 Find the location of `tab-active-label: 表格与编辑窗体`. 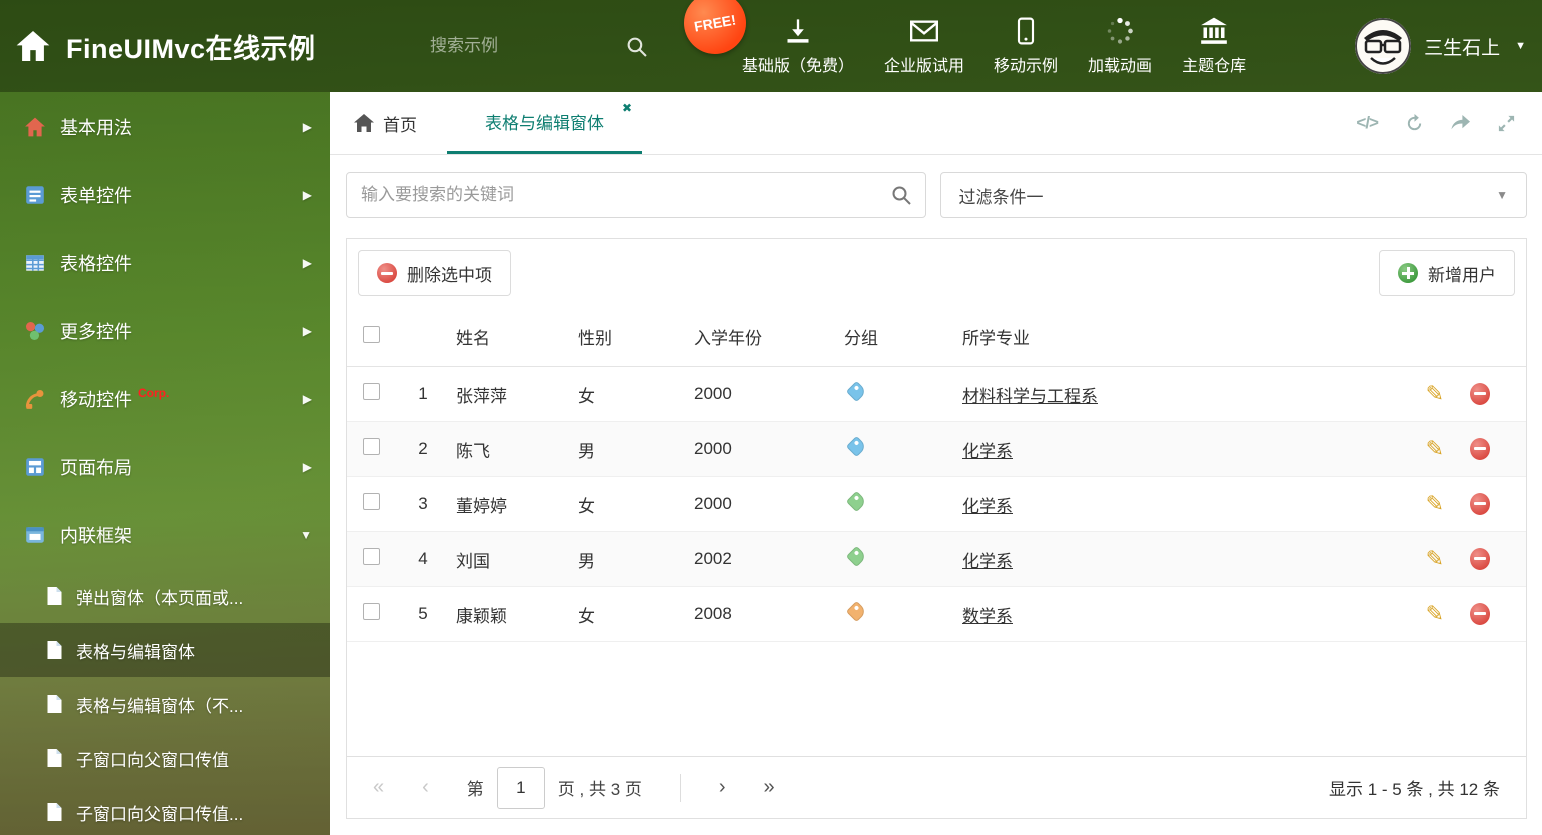

tab-active-label: 表格与编辑窗体 is located at coordinates (544, 123).